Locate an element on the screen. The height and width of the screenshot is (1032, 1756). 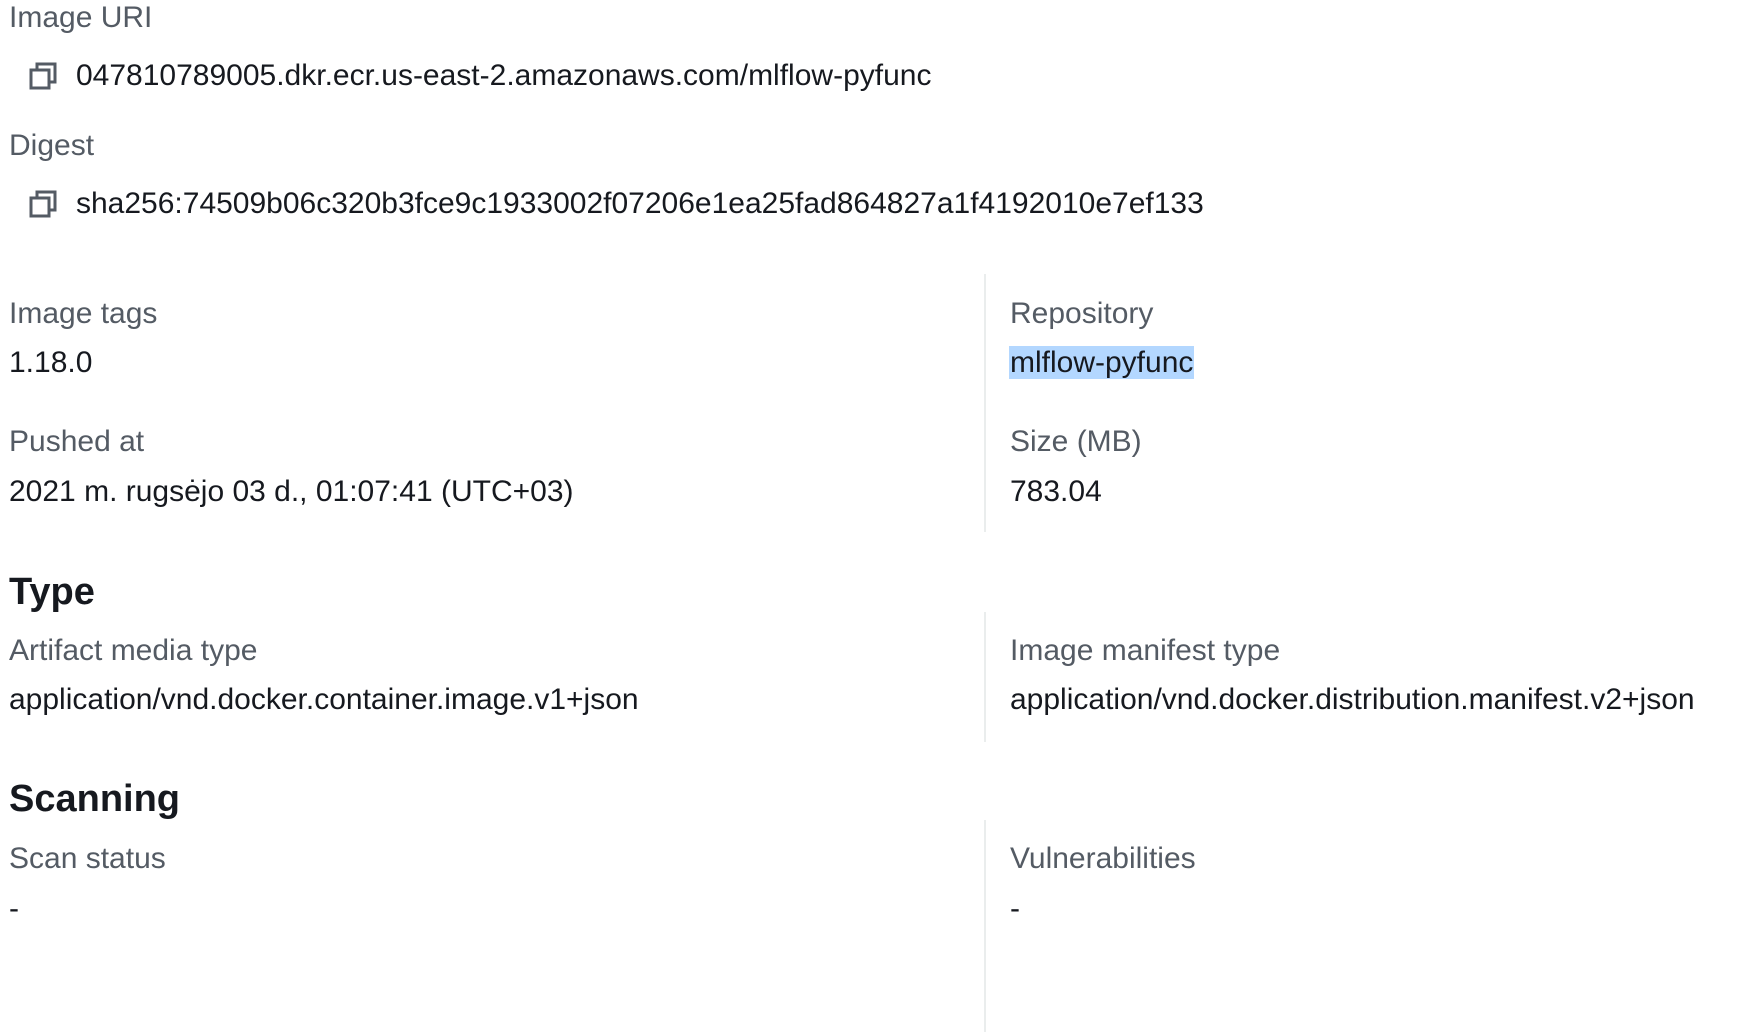
image-tags-label: Image tags is located at coordinates (83, 313).